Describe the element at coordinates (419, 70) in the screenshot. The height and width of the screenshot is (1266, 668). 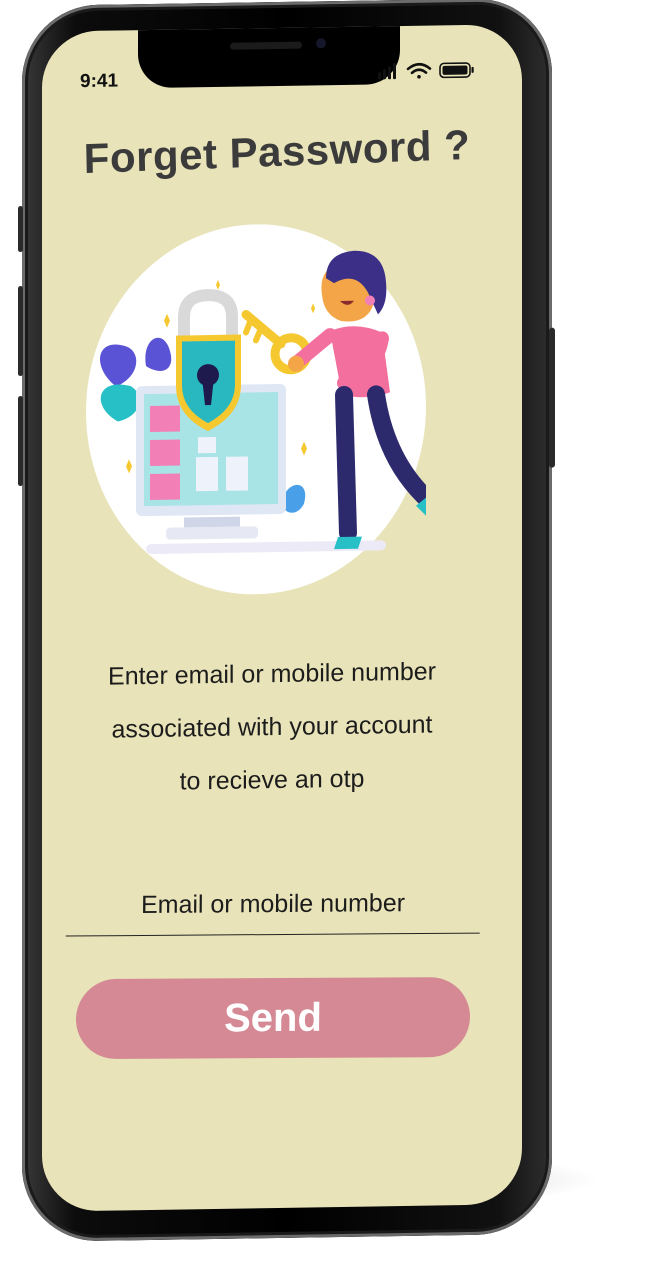
I see `wifi-icon` at that location.